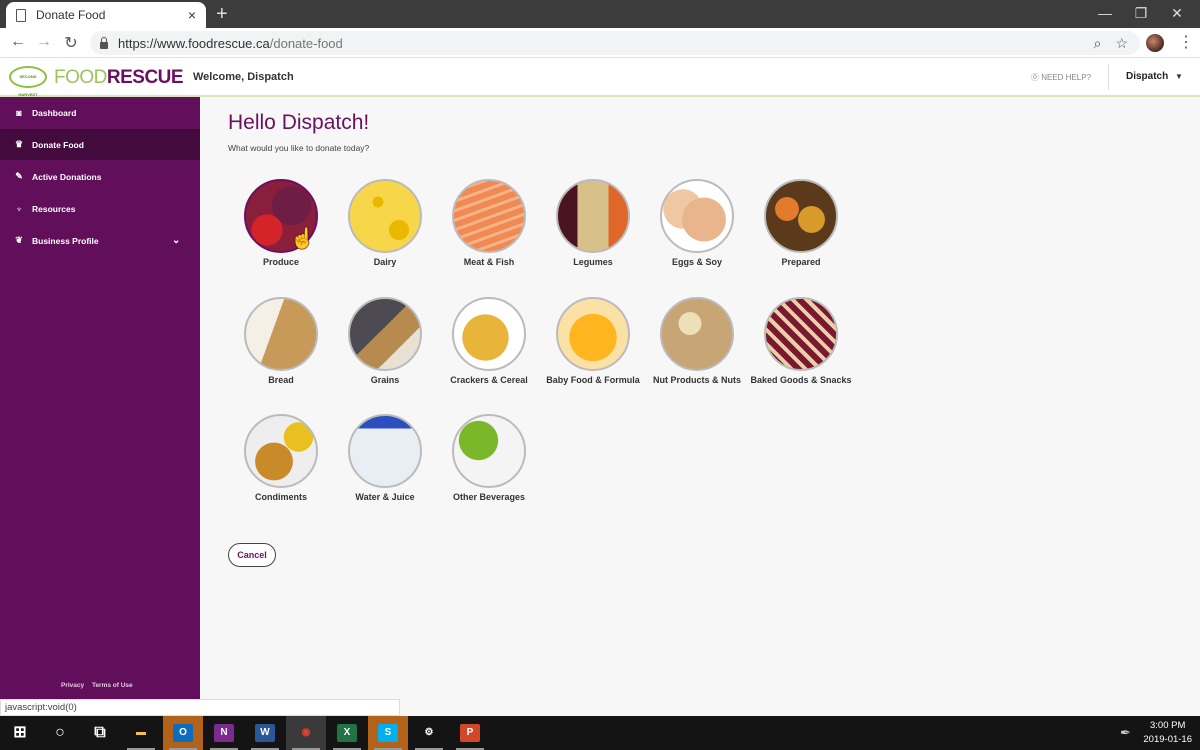 The height and width of the screenshot is (750, 1200). Describe the element at coordinates (71, 15) in the screenshot. I see `tab-title: Donate Food` at that location.